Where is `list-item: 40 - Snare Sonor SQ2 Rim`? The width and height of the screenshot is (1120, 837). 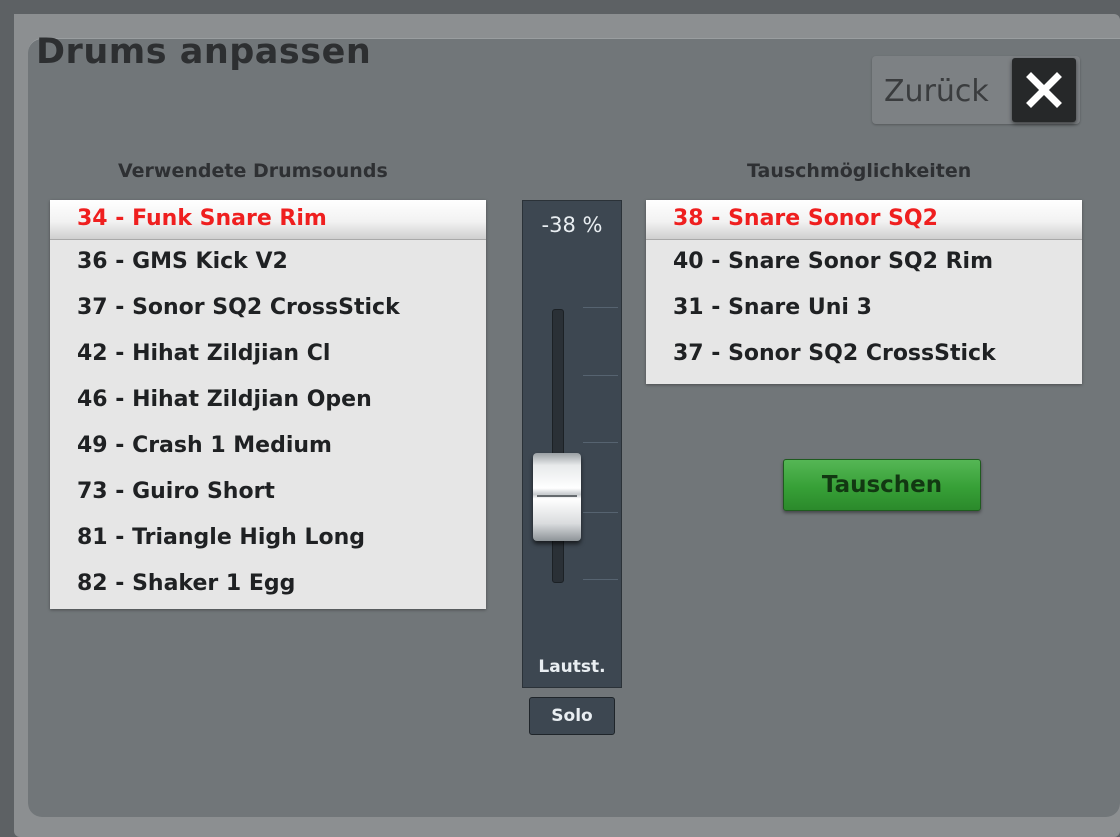 list-item: 40 - Snare Sonor SQ2 Rim is located at coordinates (864, 263).